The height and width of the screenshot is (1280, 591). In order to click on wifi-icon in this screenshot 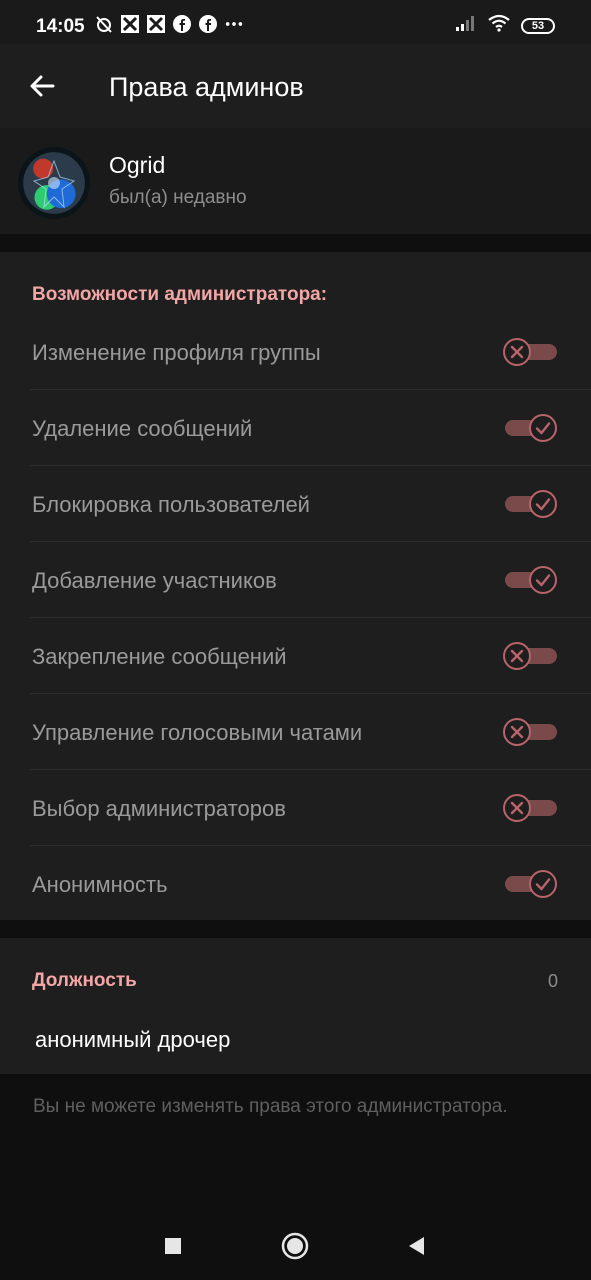, I will do `click(499, 25)`.